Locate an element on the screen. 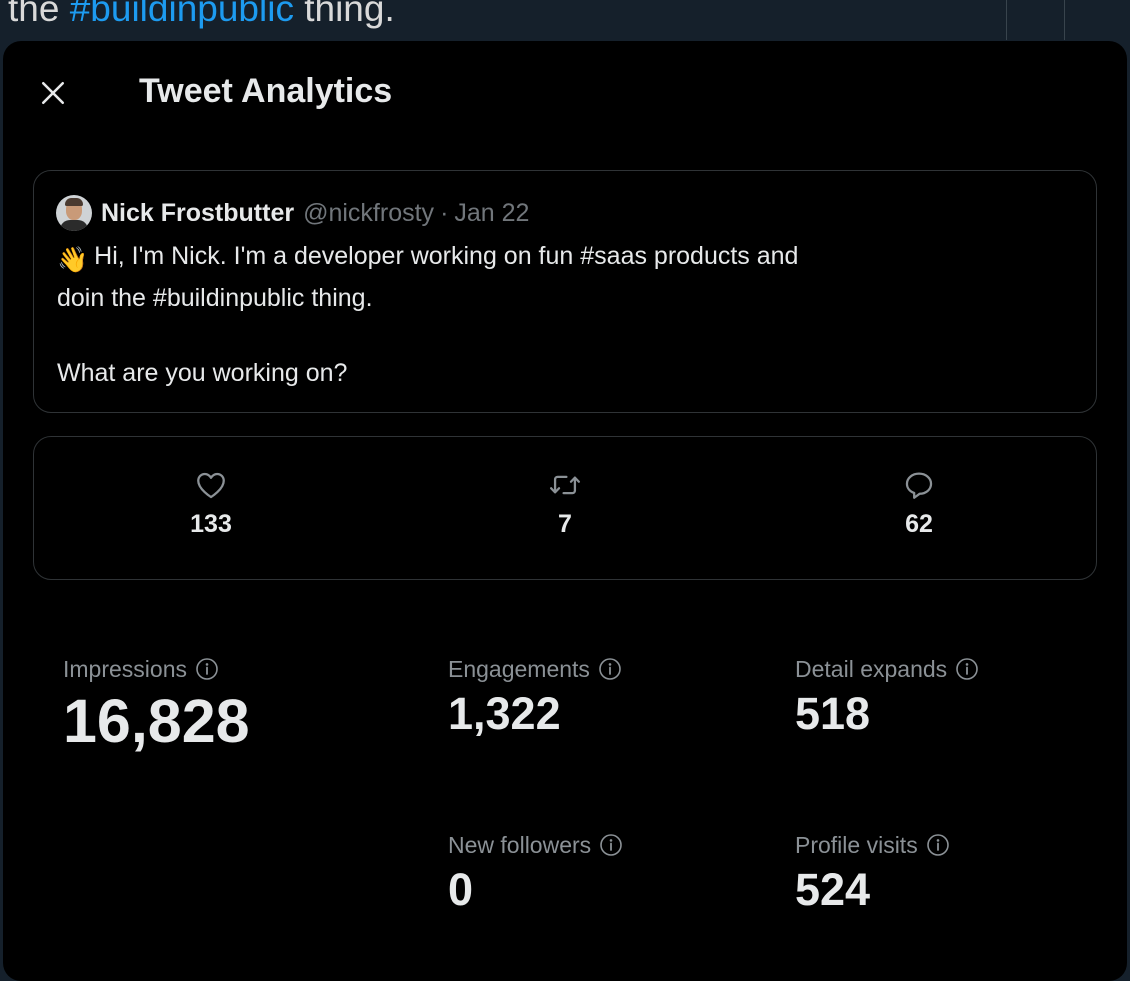 This screenshot has height=981, width=1130. reply-icon is located at coordinates (919, 485).